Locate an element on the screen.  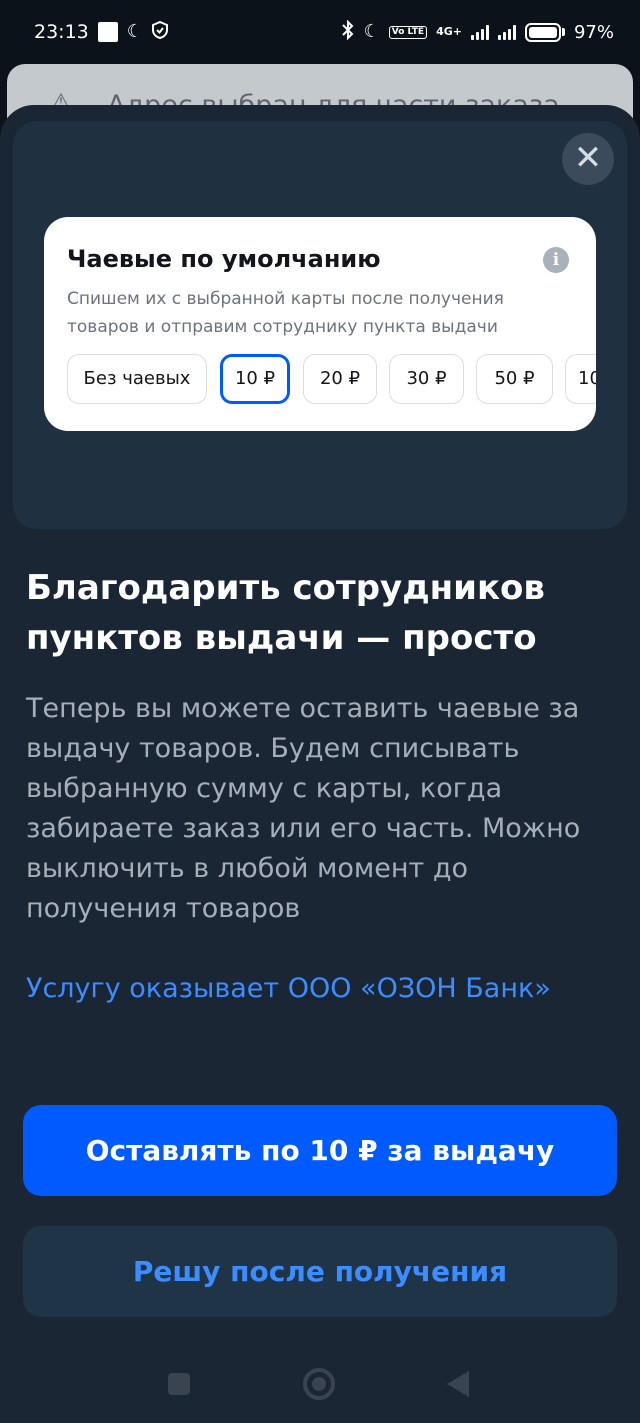
close-button: ✕ is located at coordinates (588, 159).